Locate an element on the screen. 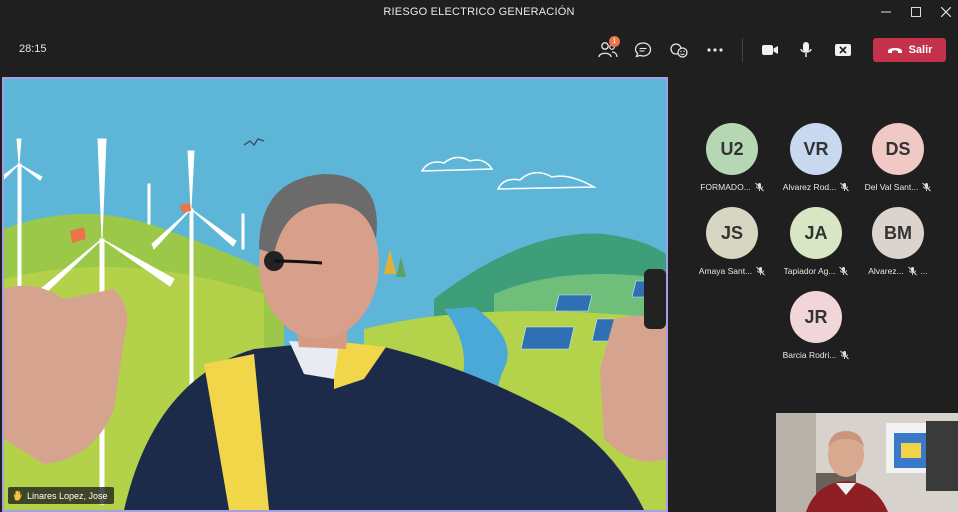  minimize-icon is located at coordinates (886, 12).